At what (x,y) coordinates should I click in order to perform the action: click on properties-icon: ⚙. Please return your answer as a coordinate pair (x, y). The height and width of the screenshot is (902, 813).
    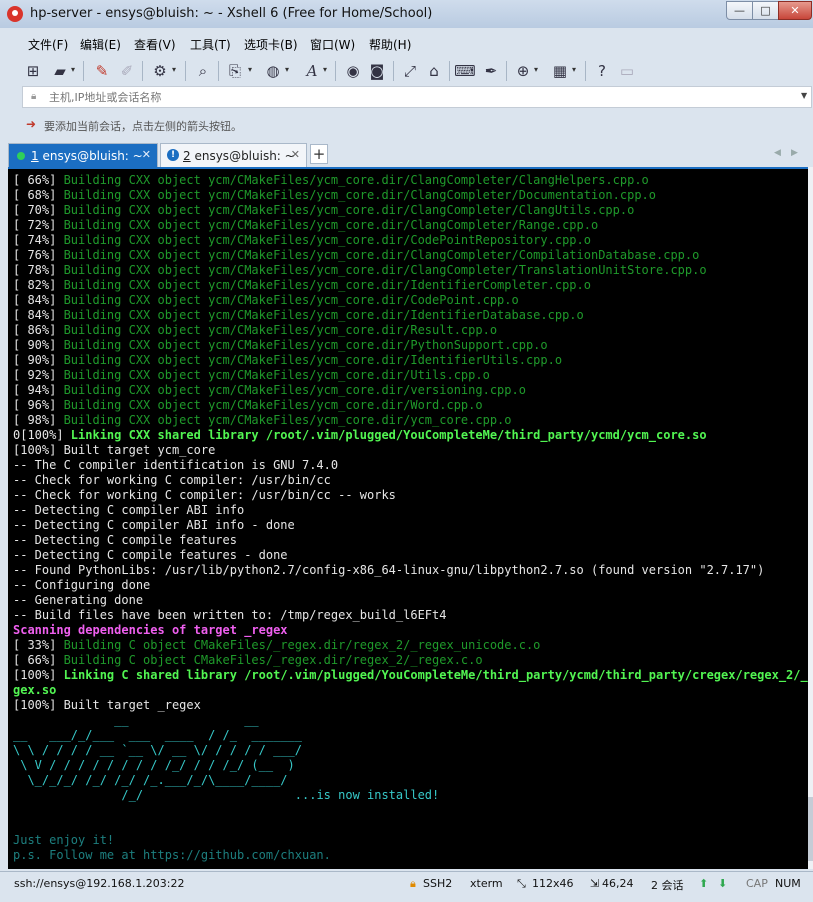
    Looking at the image, I should click on (160, 71).